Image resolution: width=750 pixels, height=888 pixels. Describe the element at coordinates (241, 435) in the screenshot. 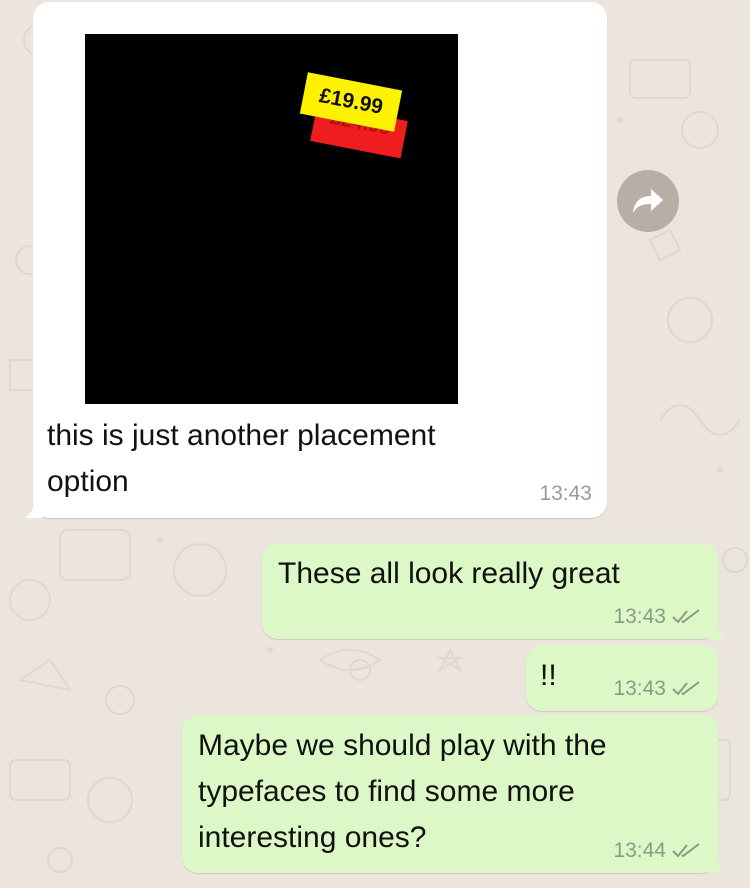

I see `caption-line: this is just another placement` at that location.